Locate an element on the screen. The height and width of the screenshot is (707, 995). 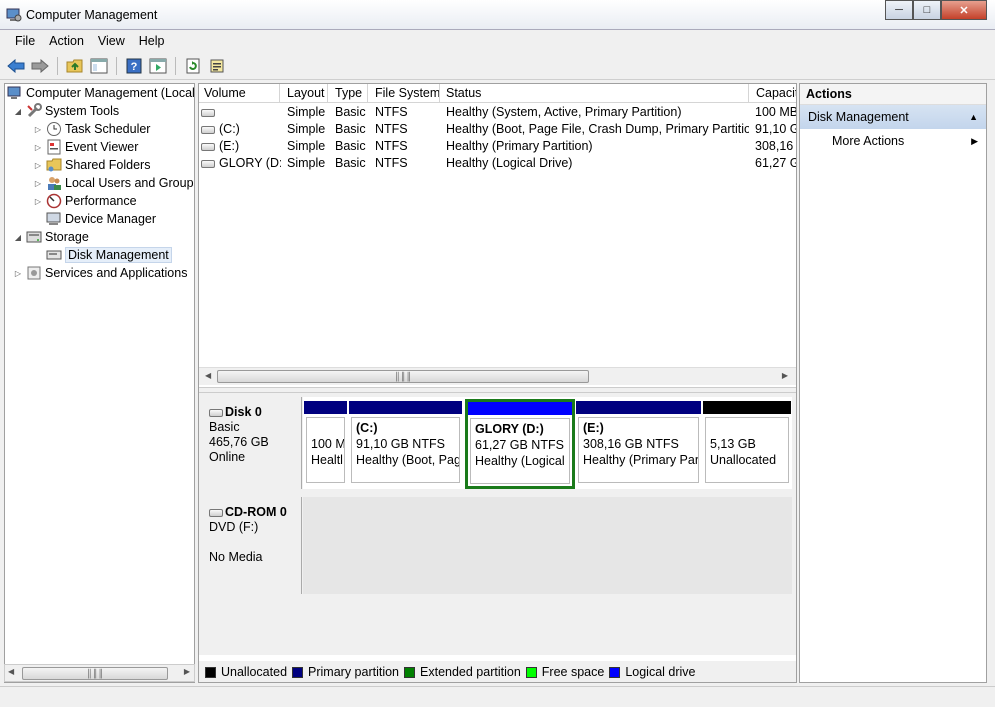
tree-item-performance: ▷ Performance is located at coordinates (85, 201).